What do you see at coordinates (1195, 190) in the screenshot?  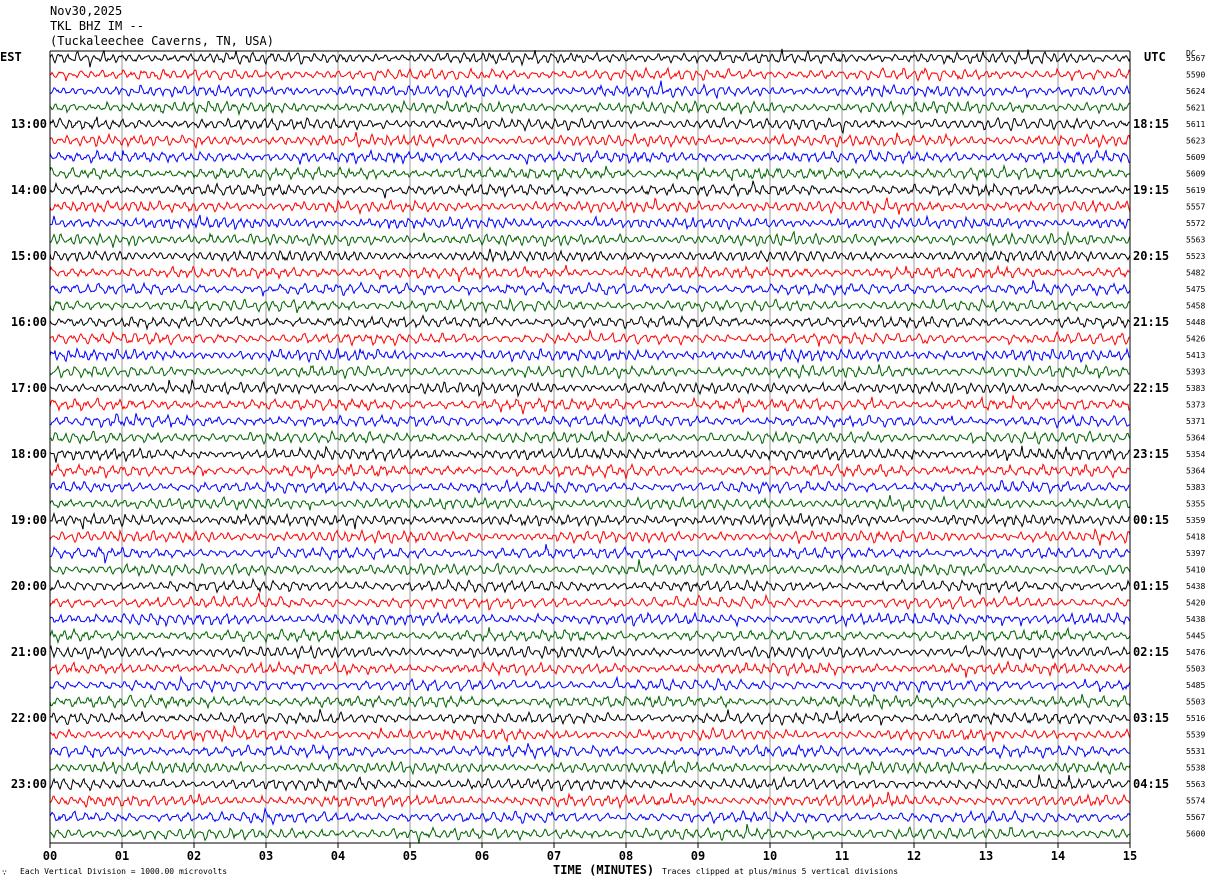 I see `dc-offset-label: 5619` at bounding box center [1195, 190].